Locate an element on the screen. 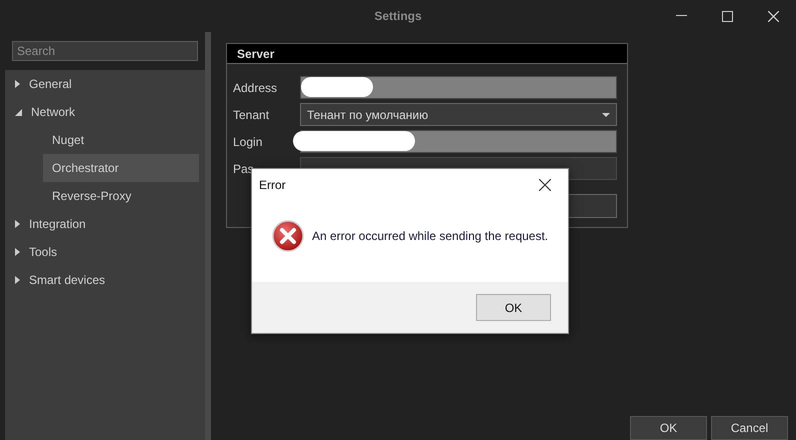  tree-item: Reverse-Proxy is located at coordinates (121, 196).